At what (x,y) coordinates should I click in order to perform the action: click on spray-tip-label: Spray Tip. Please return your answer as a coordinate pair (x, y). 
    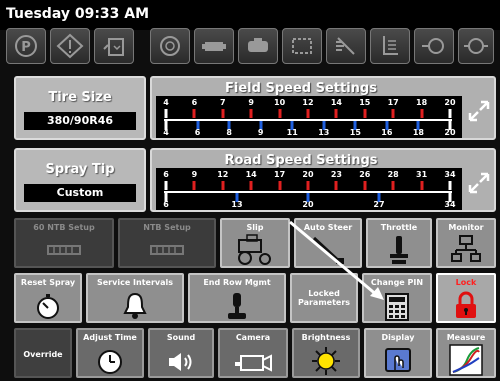
    Looking at the image, I should click on (80, 169).